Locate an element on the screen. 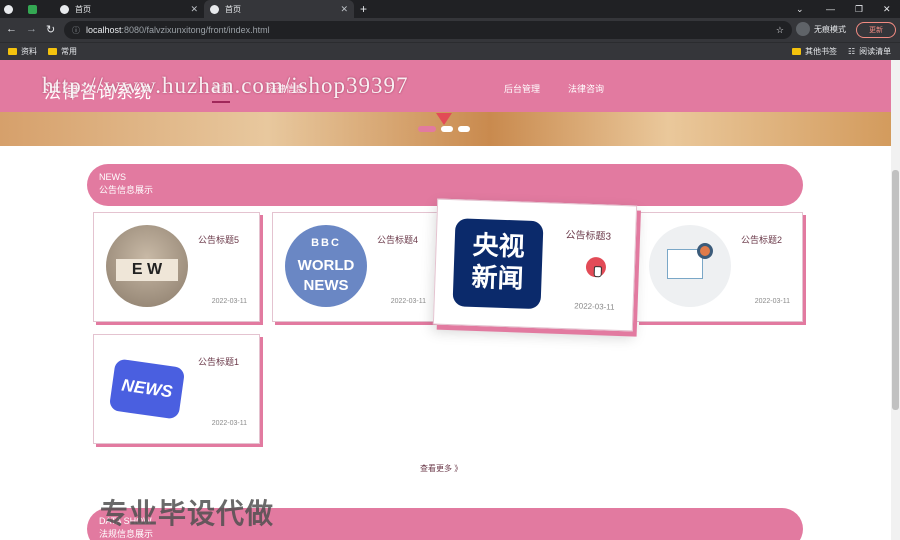 The width and height of the screenshot is (900, 540). magnifier-shape is located at coordinates (705, 251).